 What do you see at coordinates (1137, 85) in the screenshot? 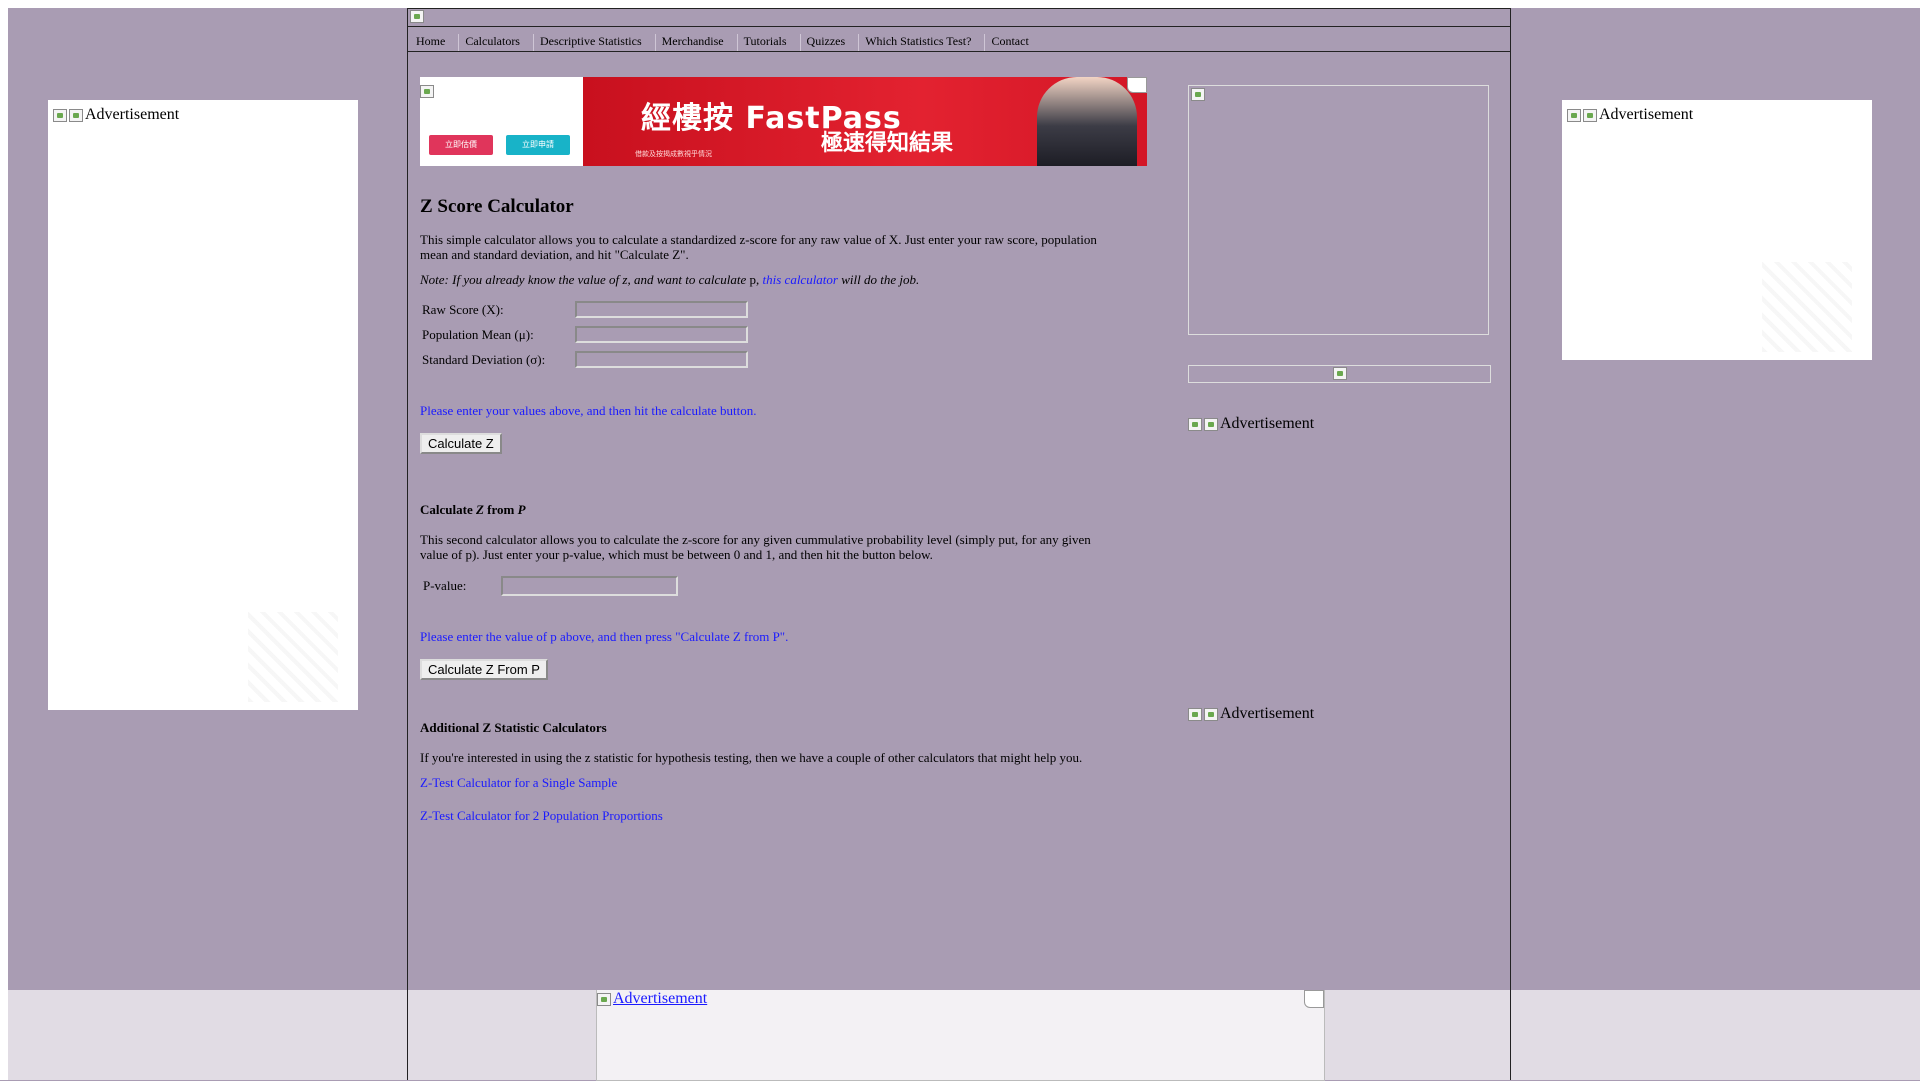
I see `ad-close-corner` at bounding box center [1137, 85].